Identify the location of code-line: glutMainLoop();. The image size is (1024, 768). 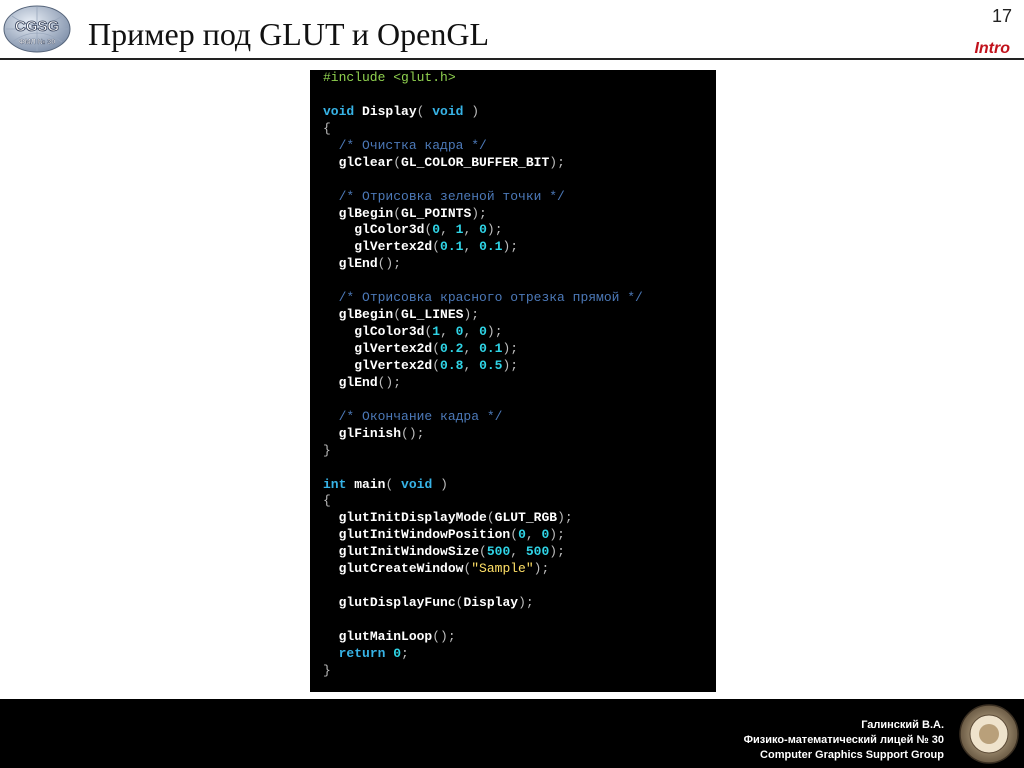
(397, 636).